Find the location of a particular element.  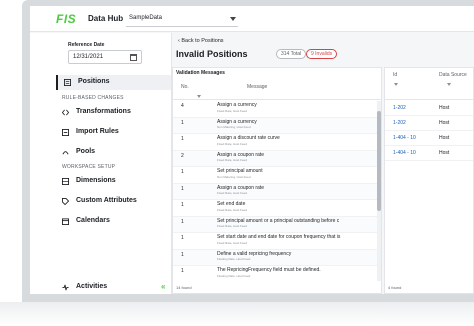

row-count: 4 is located at coordinates (182, 106).